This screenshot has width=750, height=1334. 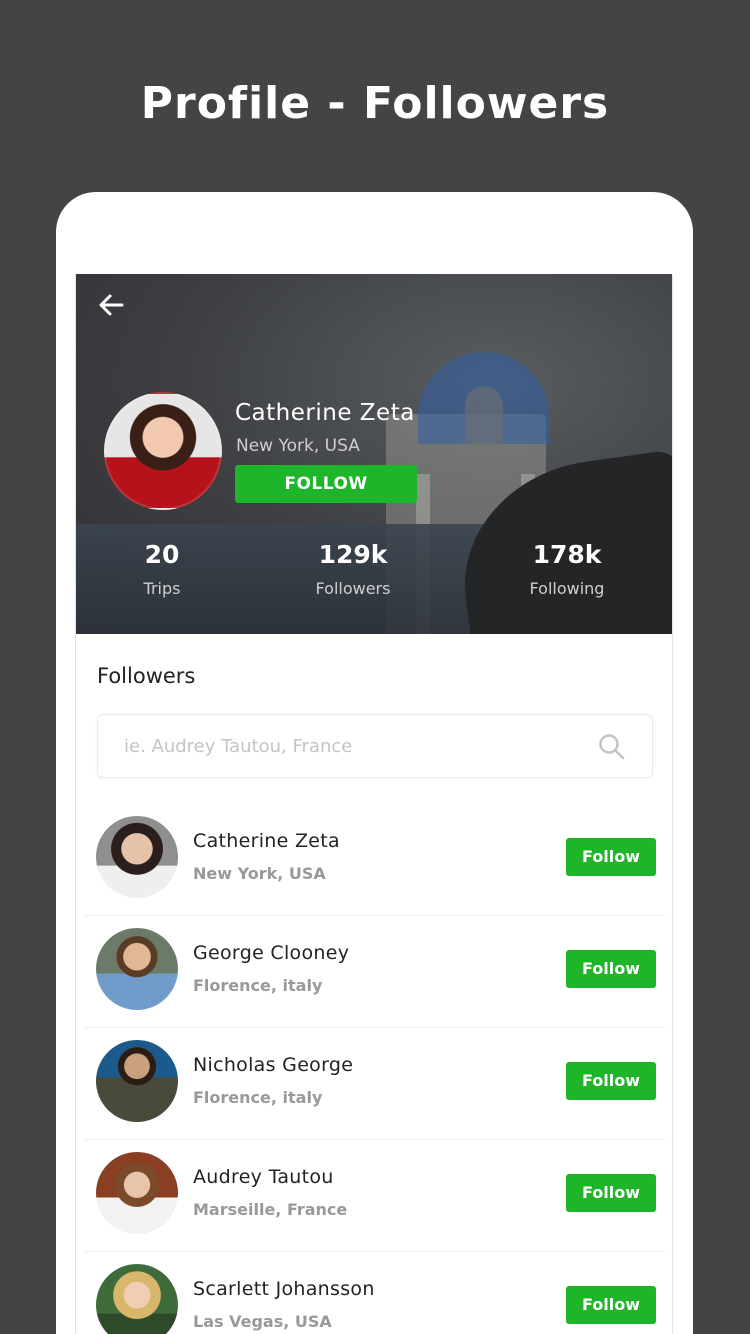 I want to click on stat-value: 129k, so click(x=353, y=554).